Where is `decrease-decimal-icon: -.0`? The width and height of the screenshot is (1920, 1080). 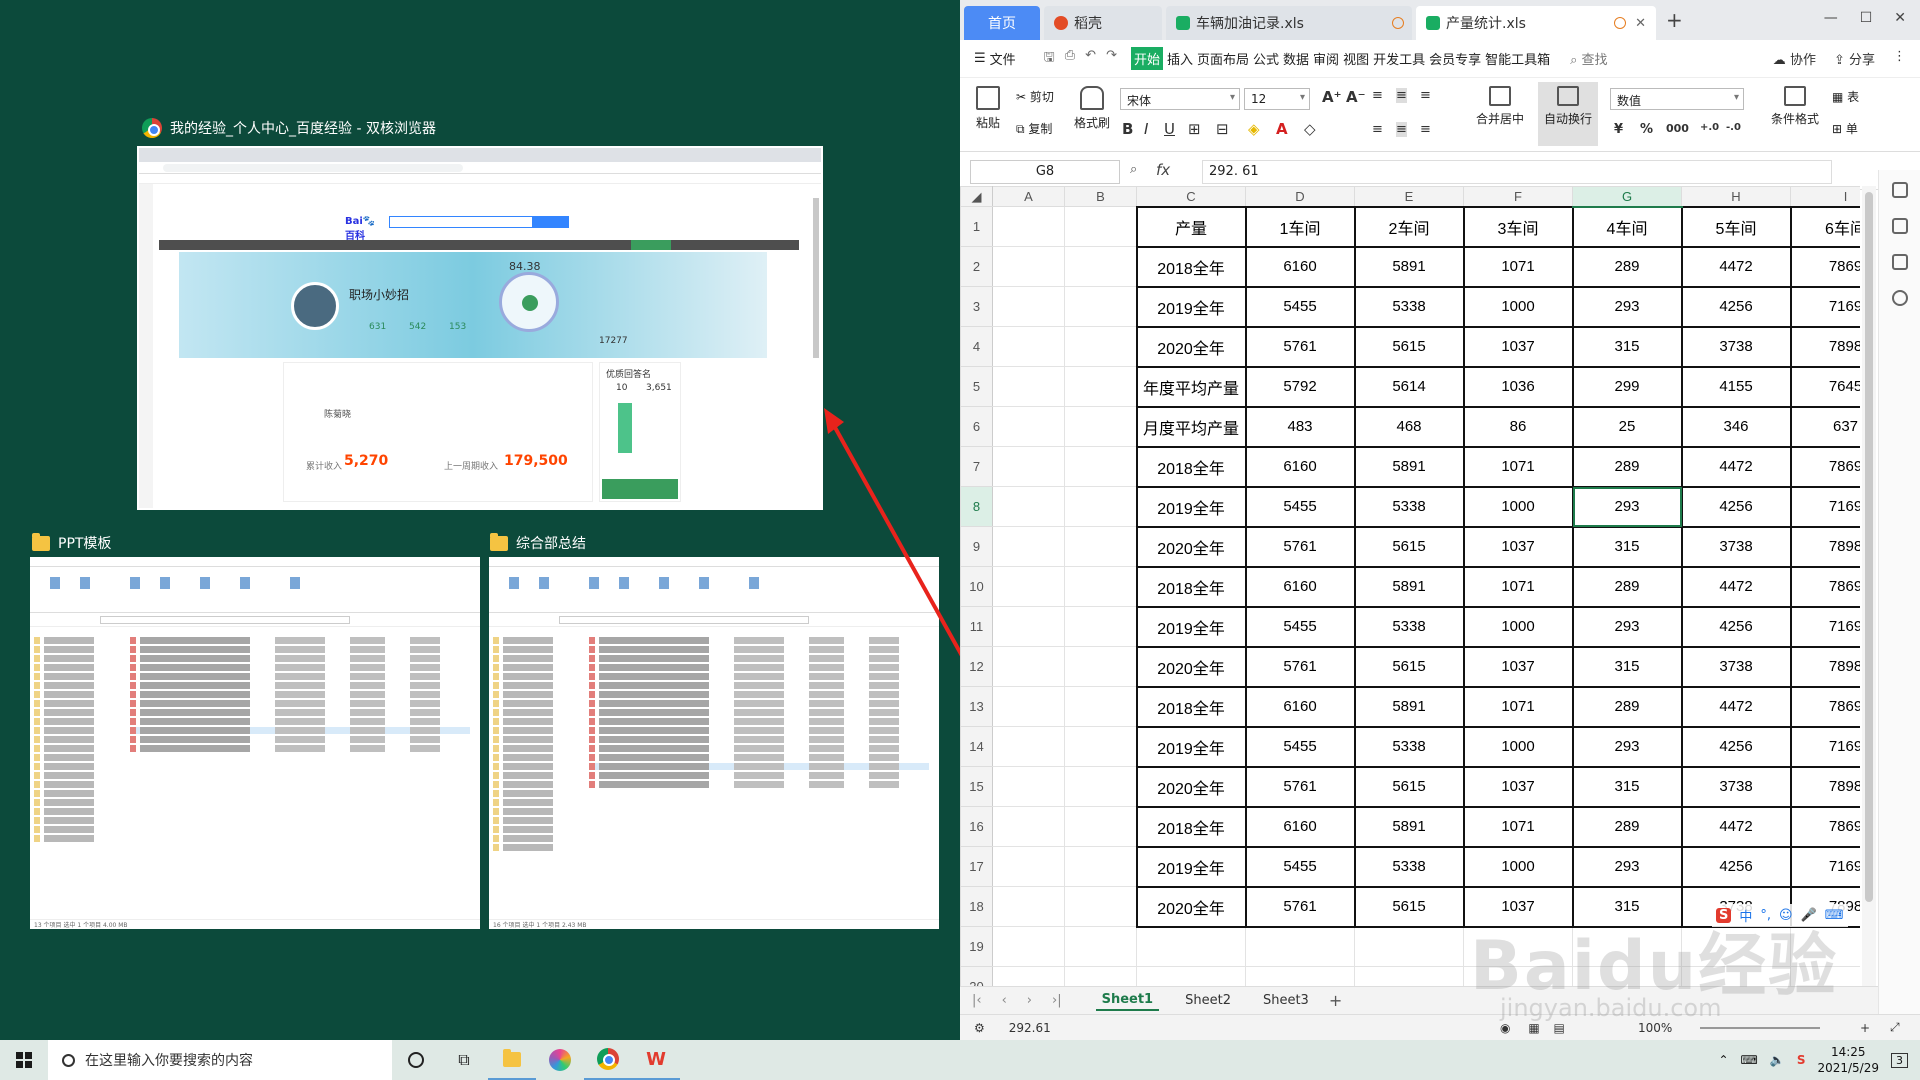
decrease-decimal-icon: -.0 is located at coordinates (1733, 127).